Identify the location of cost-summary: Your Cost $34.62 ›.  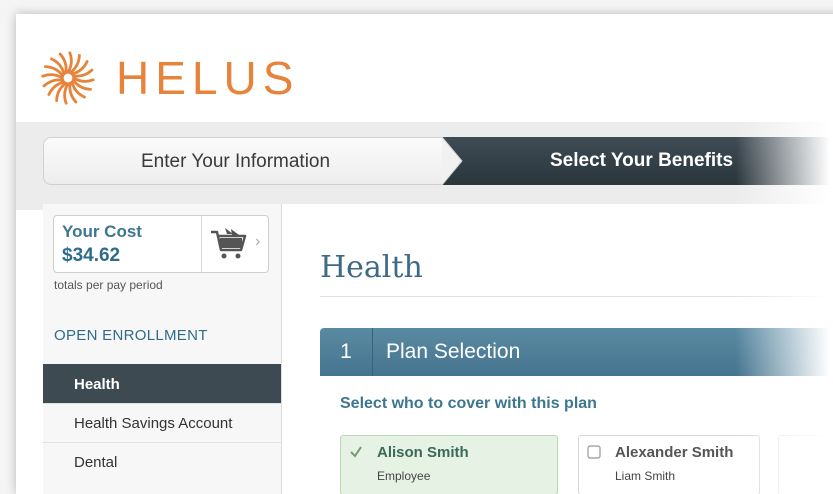
(161, 244).